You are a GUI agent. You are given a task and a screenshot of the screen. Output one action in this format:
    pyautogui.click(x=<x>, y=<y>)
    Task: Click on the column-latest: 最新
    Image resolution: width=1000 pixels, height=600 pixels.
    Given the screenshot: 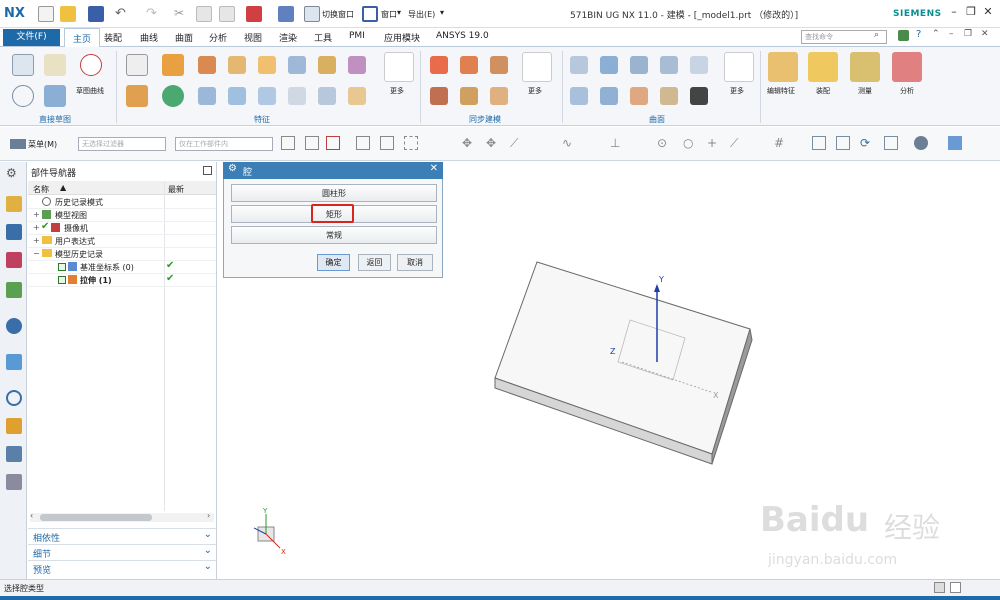 What is the action you would take?
    pyautogui.click(x=176, y=189)
    